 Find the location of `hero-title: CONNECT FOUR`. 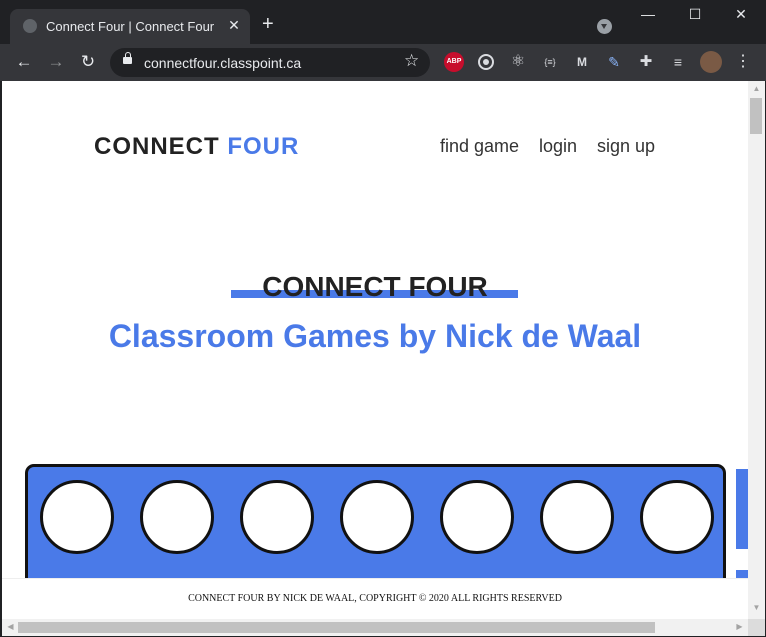

hero-title: CONNECT FOUR is located at coordinates (375, 286).